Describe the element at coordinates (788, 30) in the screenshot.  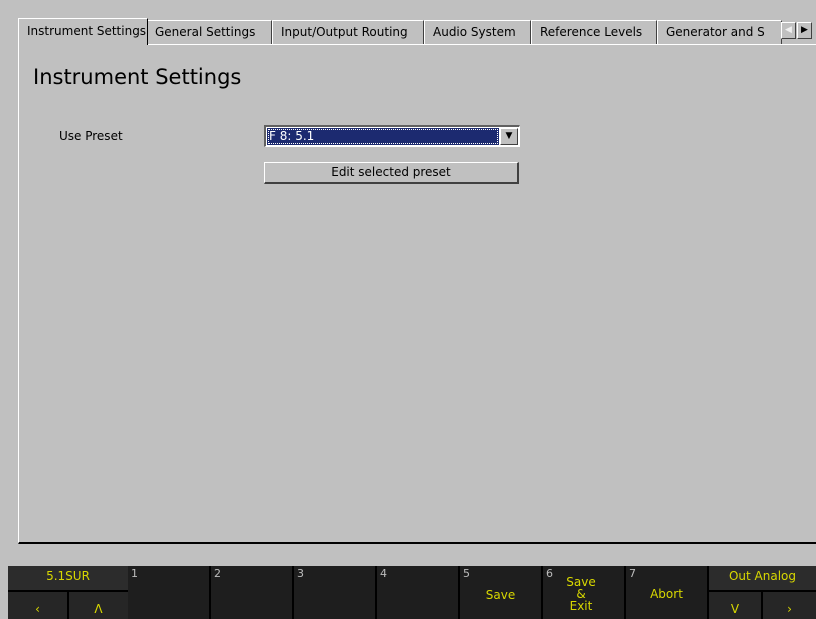
I see `tab-scroll-left-icon: ◀` at that location.